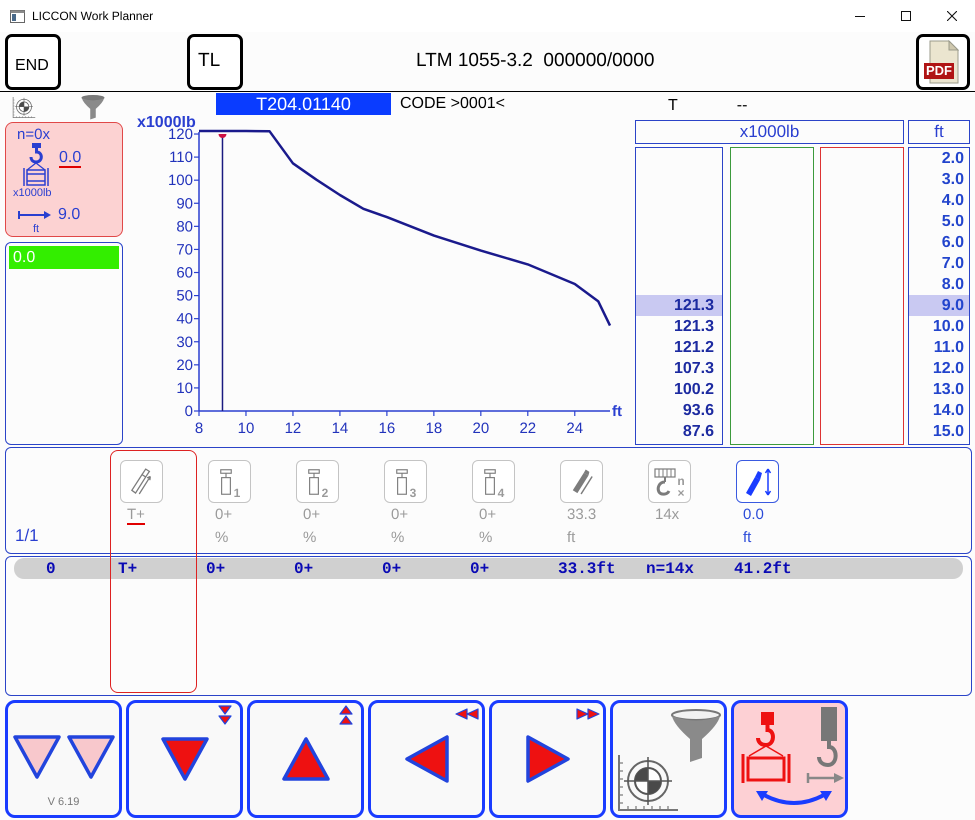 This screenshot has width=975, height=820. What do you see at coordinates (939, 179) in the screenshot?
I see `table-cell: 3.0` at bounding box center [939, 179].